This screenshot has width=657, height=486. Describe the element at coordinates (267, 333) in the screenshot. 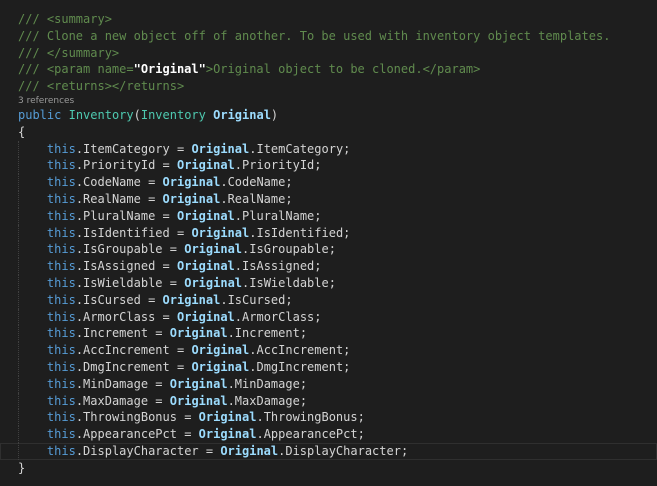

I see `source-property: Increment` at that location.